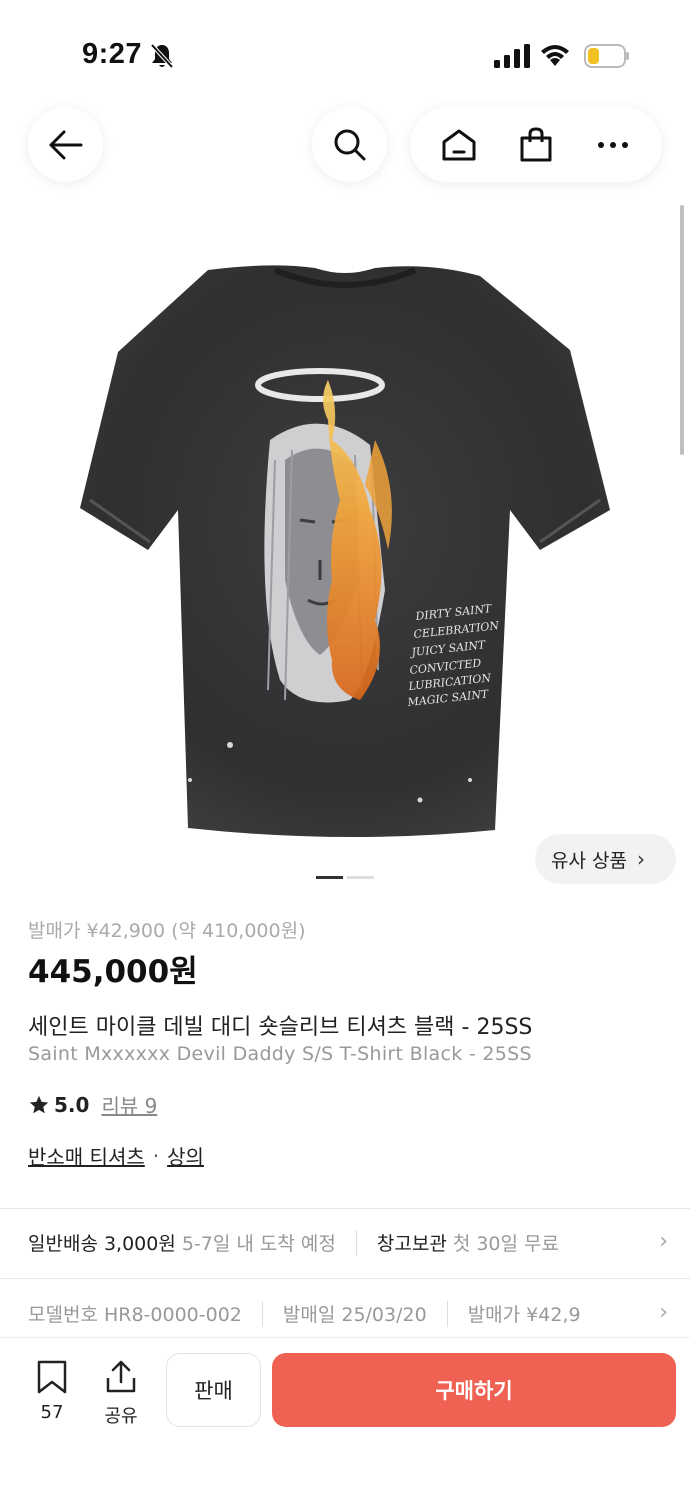 This screenshot has height=1500, width=690. Describe the element at coordinates (329, 877) in the screenshot. I see `page-dot-active` at that location.